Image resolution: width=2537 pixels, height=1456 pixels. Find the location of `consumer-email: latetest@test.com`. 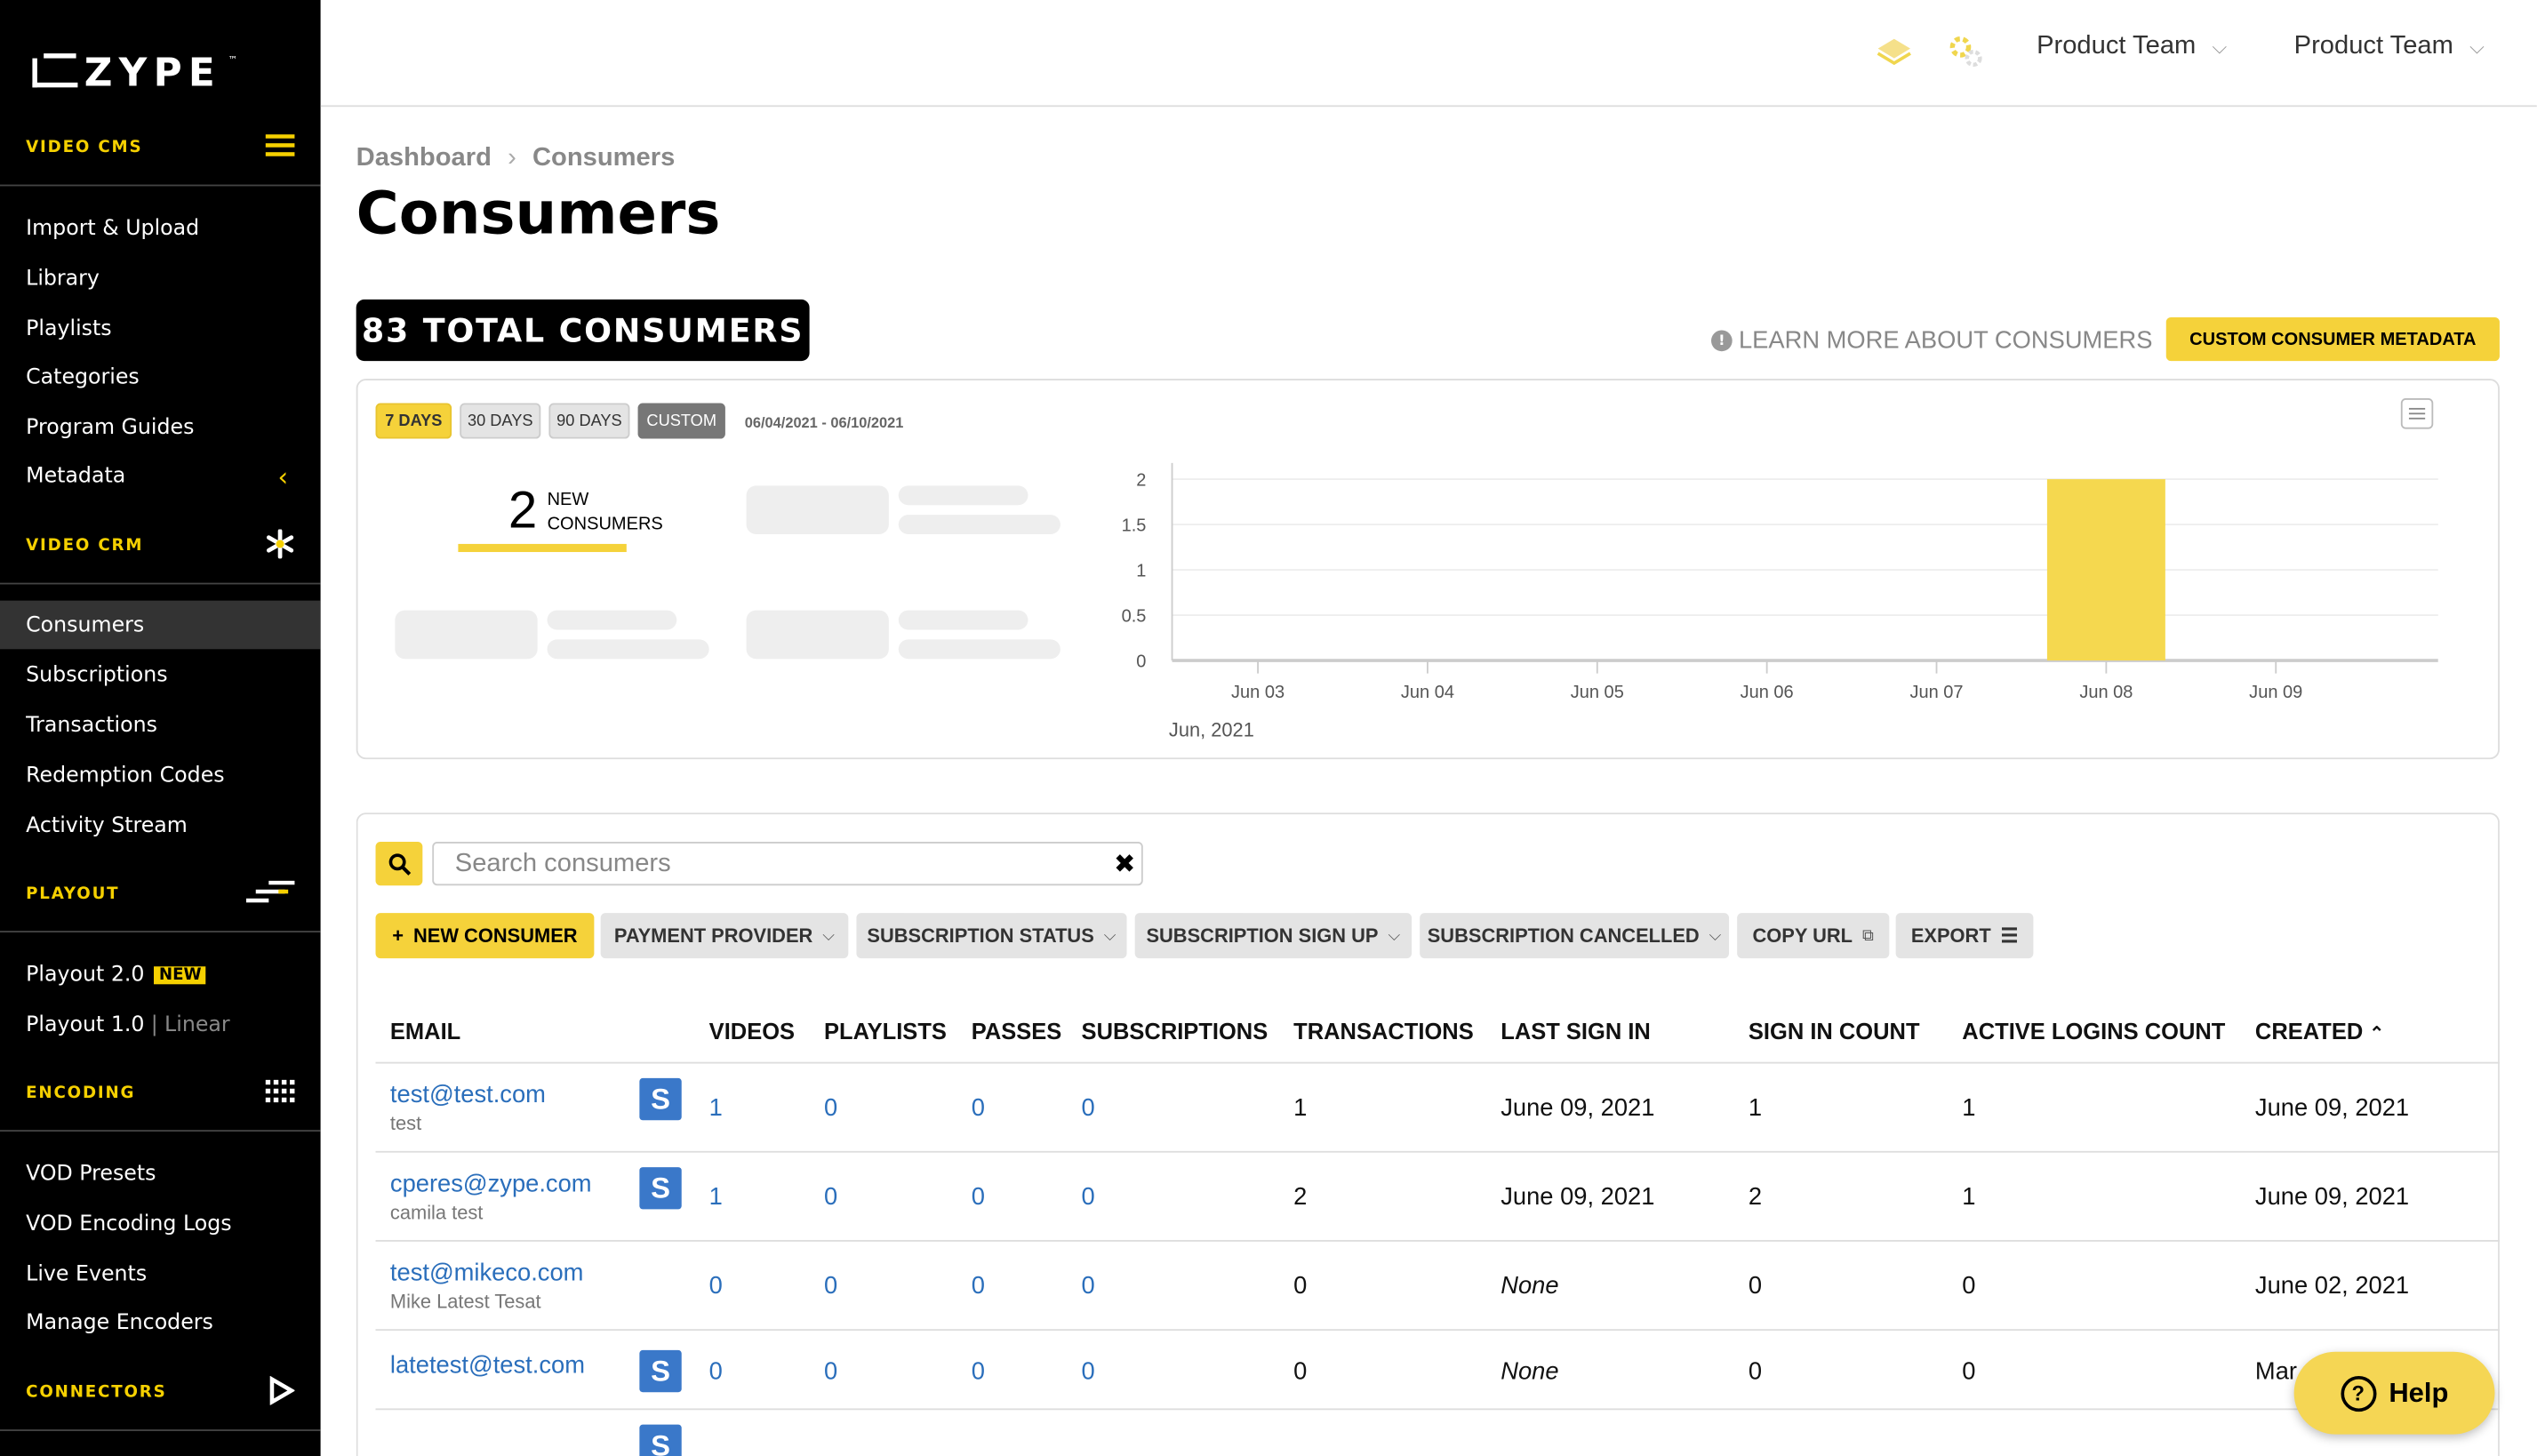

consumer-email: latetest@test.com is located at coordinates (487, 1366).